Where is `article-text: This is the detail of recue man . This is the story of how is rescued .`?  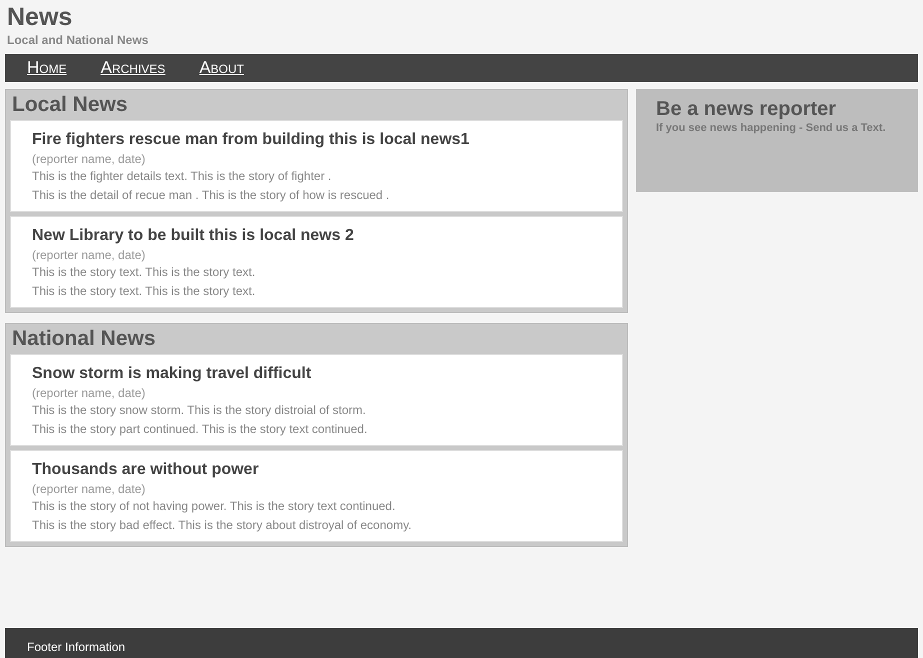
article-text: This is the detail of recue man . This is the story of how is rescued . is located at coordinates (211, 195).